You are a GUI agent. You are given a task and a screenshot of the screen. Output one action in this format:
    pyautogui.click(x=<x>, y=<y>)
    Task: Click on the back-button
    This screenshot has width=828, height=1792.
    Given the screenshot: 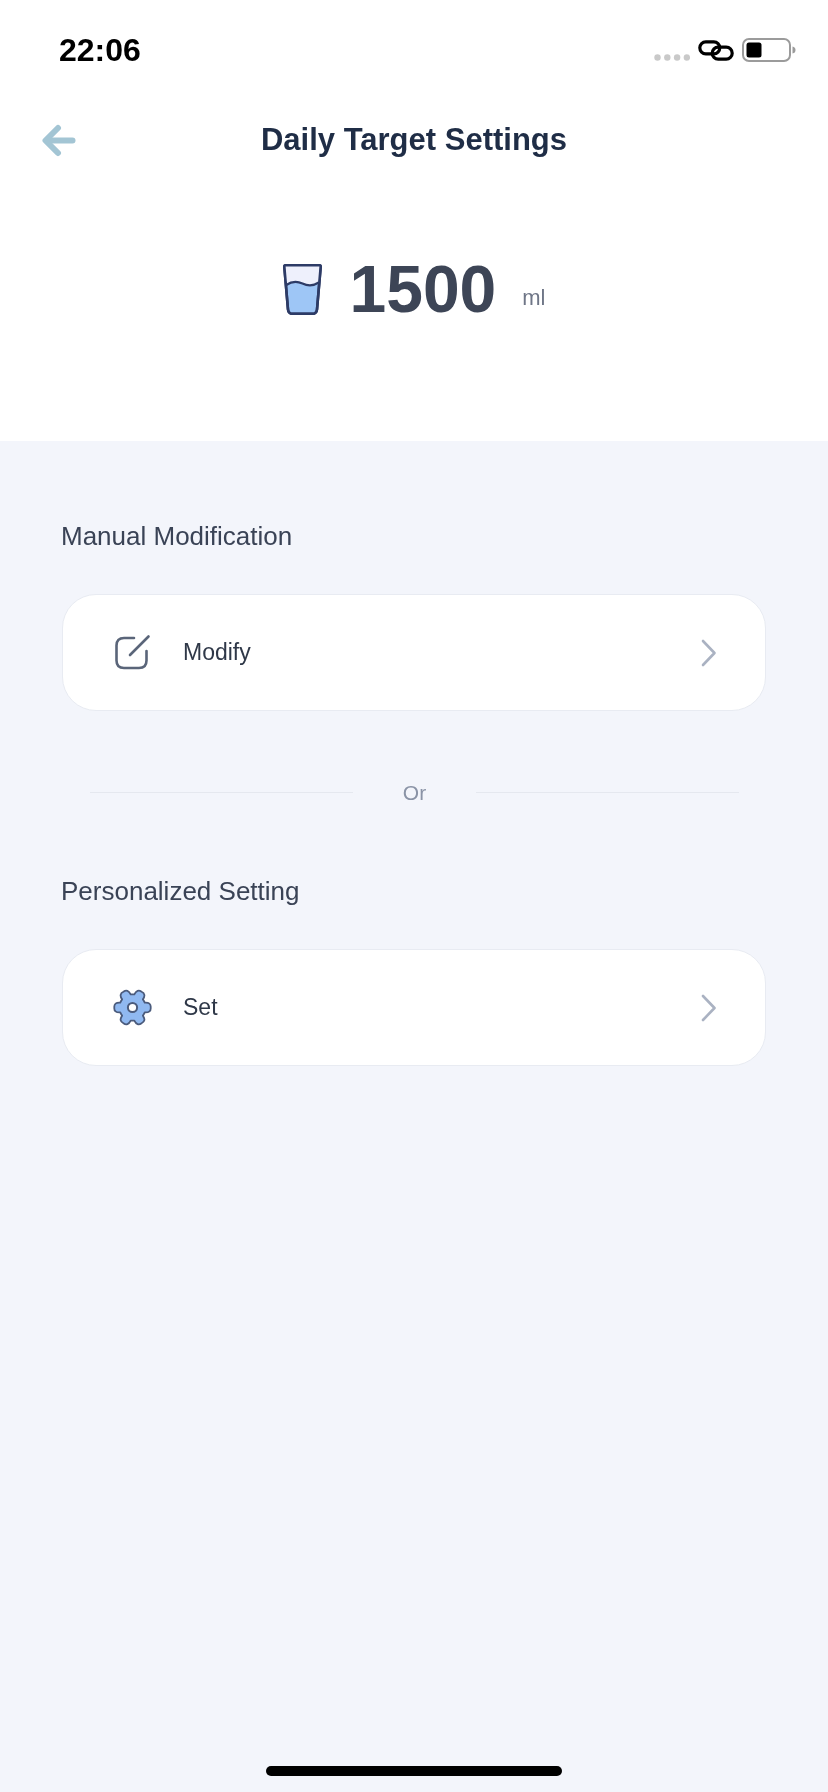 What is the action you would take?
    pyautogui.click(x=59, y=140)
    